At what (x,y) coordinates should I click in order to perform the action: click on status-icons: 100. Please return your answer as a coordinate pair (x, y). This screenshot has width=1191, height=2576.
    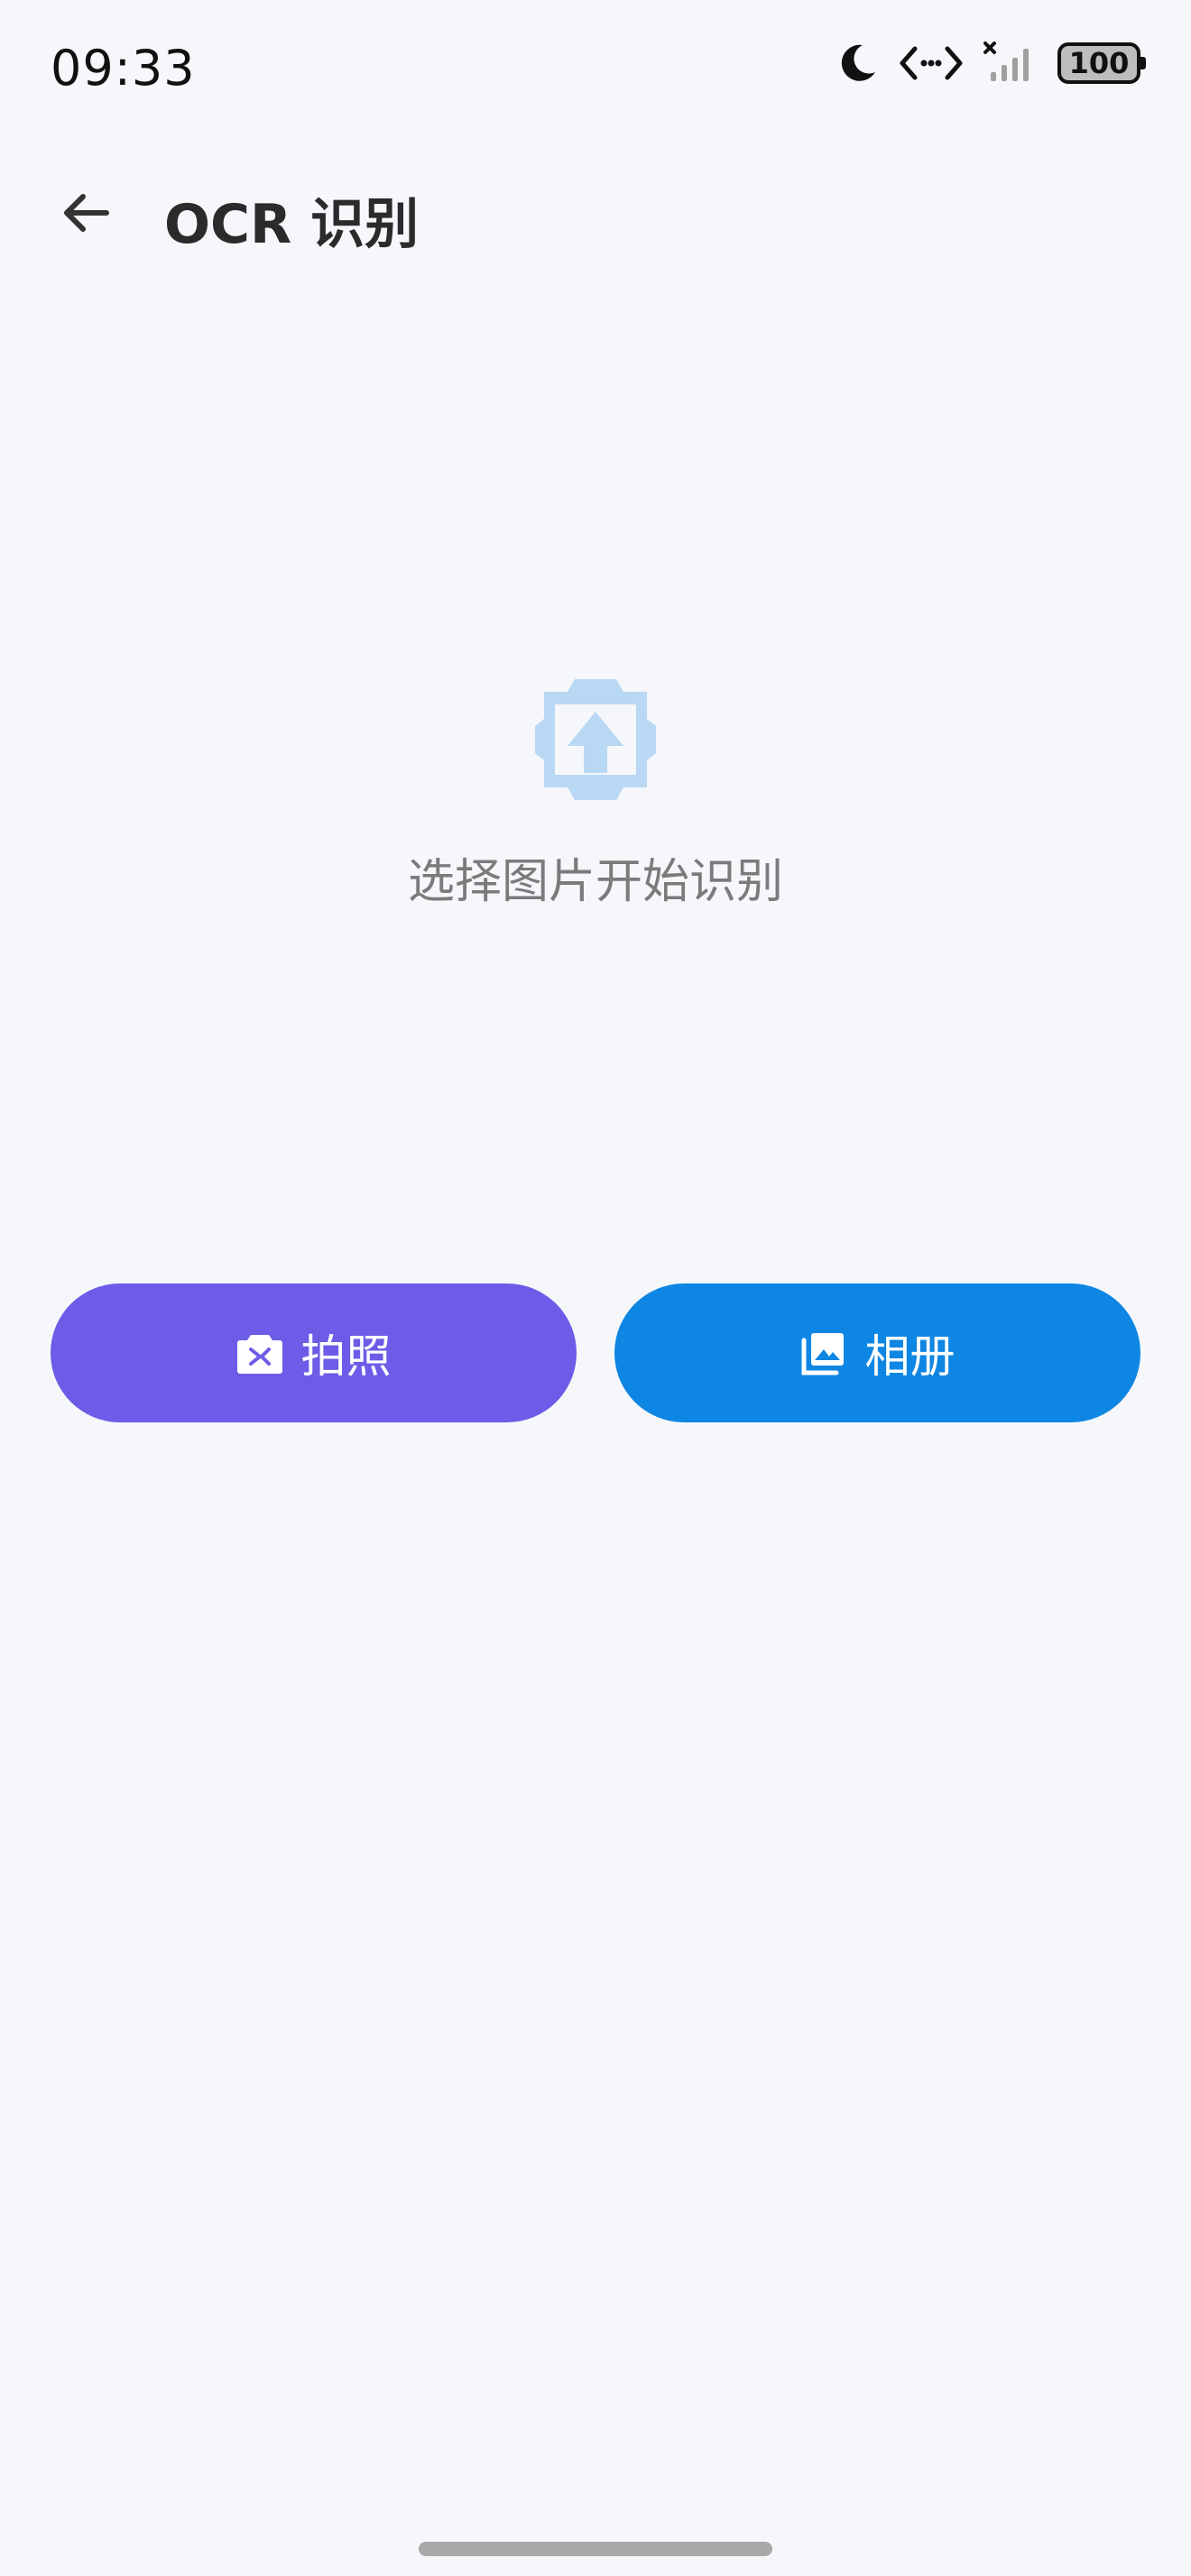
    Looking at the image, I should click on (991, 63).